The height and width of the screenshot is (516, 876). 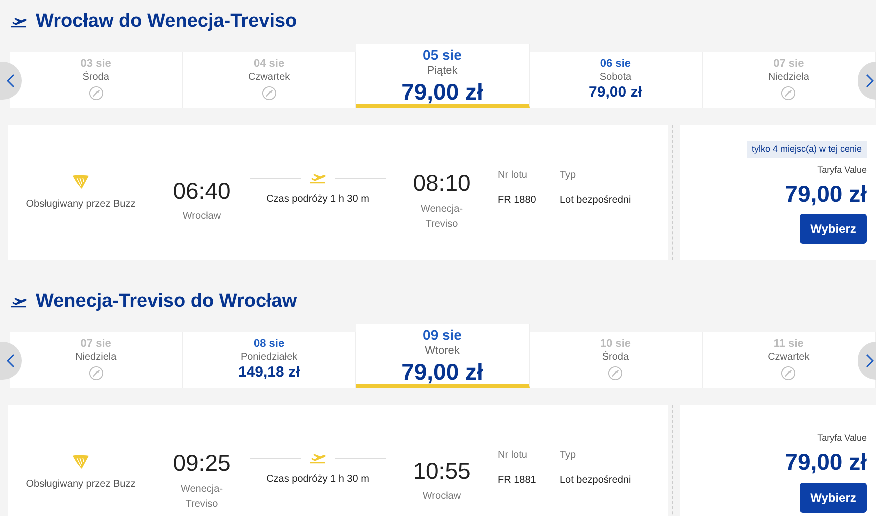 I want to click on weekday-label: Wtorek, so click(x=442, y=351).